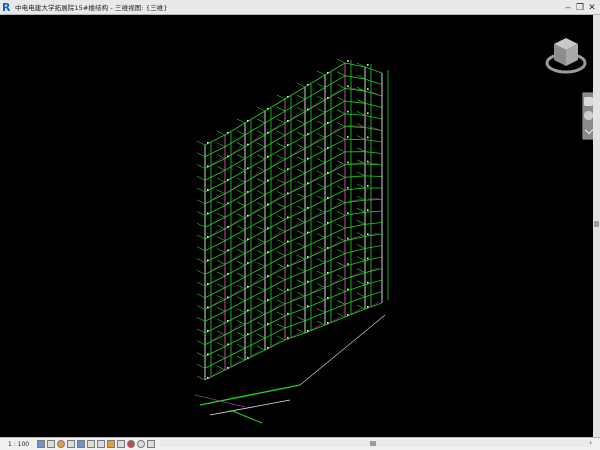 Image resolution: width=600 pixels, height=450 pixels. I want to click on steering-wheel-icon, so click(588, 101).